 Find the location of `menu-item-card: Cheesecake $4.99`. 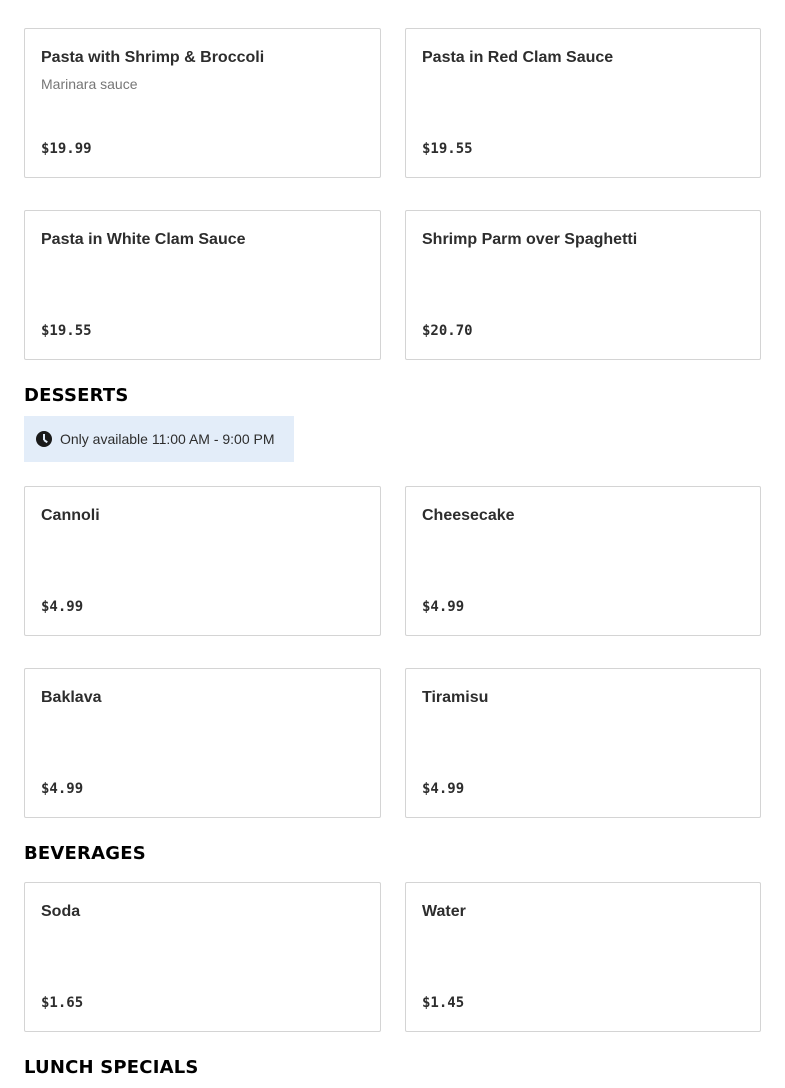

menu-item-card: Cheesecake $4.99 is located at coordinates (583, 561).